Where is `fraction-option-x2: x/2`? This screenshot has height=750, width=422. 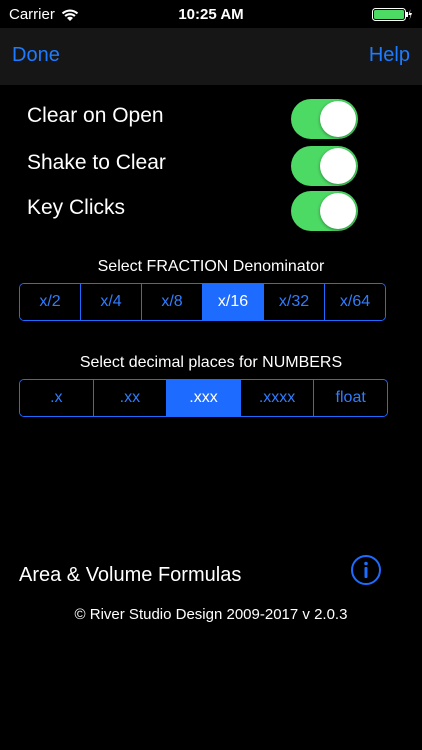
fraction-option-x2: x/2 is located at coordinates (50, 302).